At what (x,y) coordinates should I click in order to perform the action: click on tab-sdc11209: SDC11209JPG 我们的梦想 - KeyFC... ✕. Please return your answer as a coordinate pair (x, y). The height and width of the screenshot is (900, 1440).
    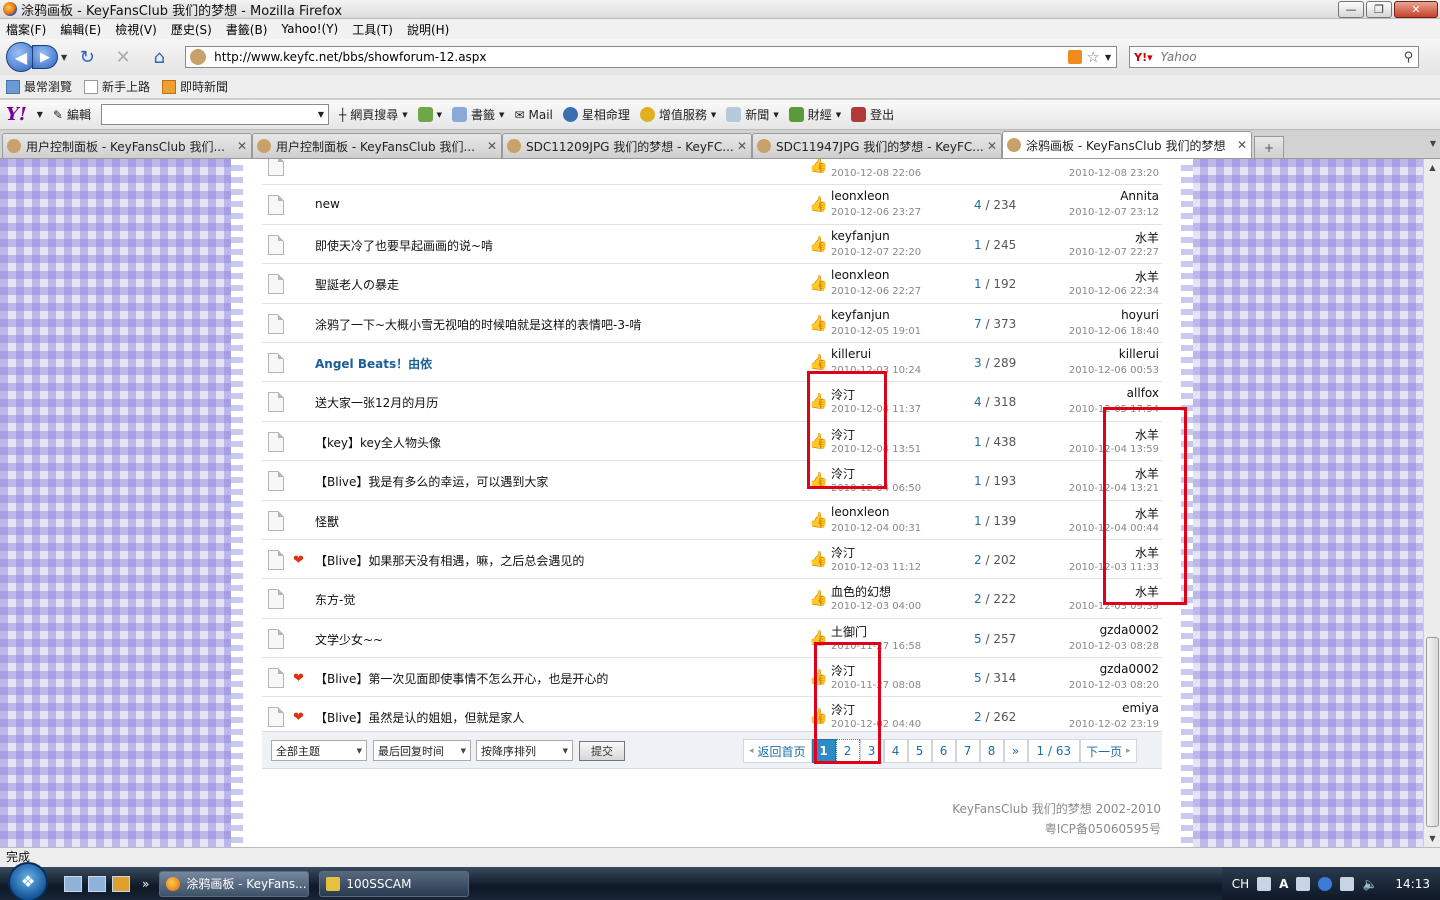
    Looking at the image, I should click on (627, 145).